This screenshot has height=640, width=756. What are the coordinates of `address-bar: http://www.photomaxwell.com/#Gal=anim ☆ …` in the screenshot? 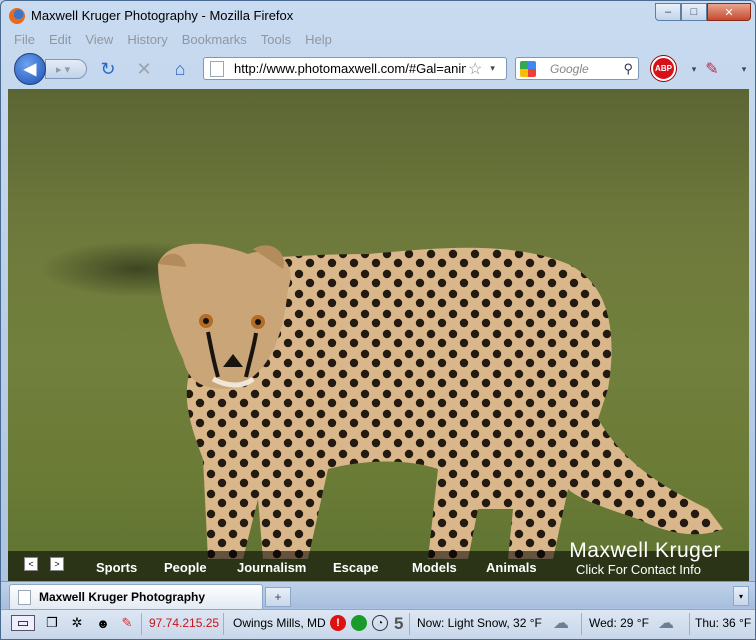 It's located at (355, 68).